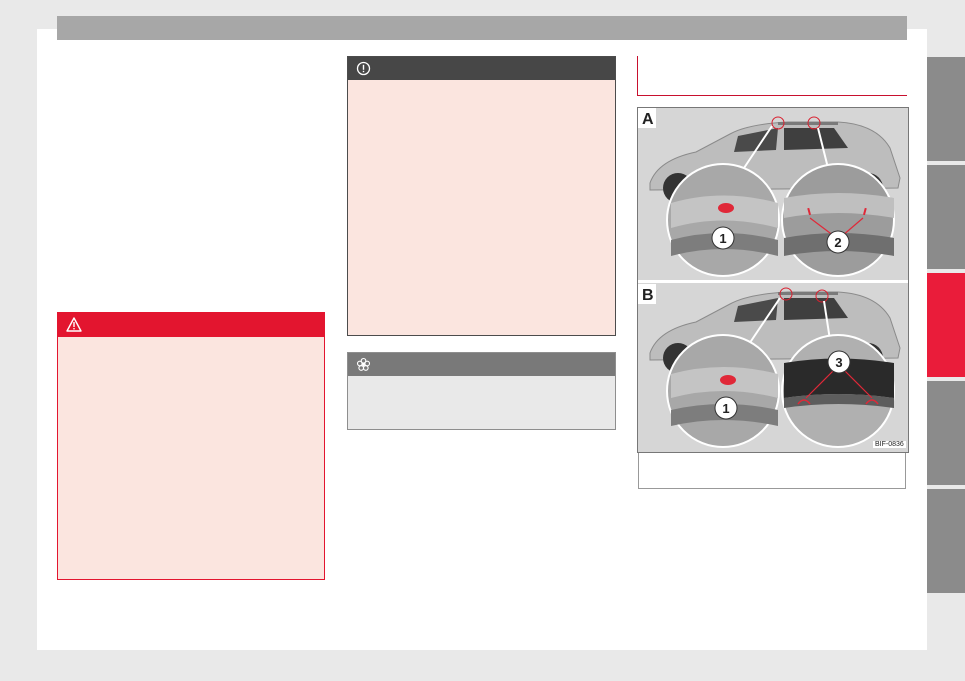  Describe the element at coordinates (838, 362) in the screenshot. I see `callout-3: 3` at that location.